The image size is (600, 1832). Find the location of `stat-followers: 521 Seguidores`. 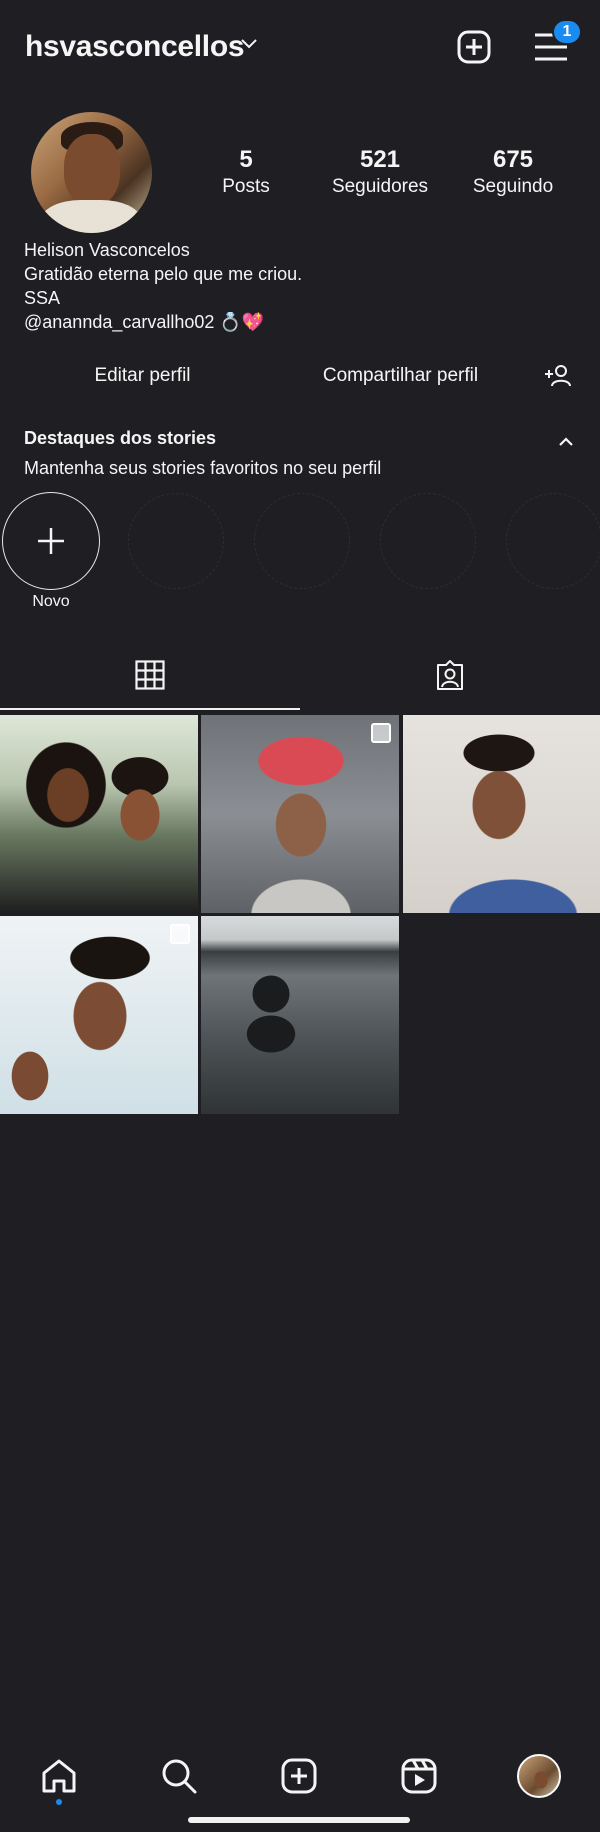

stat-followers: 521 Seguidores is located at coordinates (380, 173).